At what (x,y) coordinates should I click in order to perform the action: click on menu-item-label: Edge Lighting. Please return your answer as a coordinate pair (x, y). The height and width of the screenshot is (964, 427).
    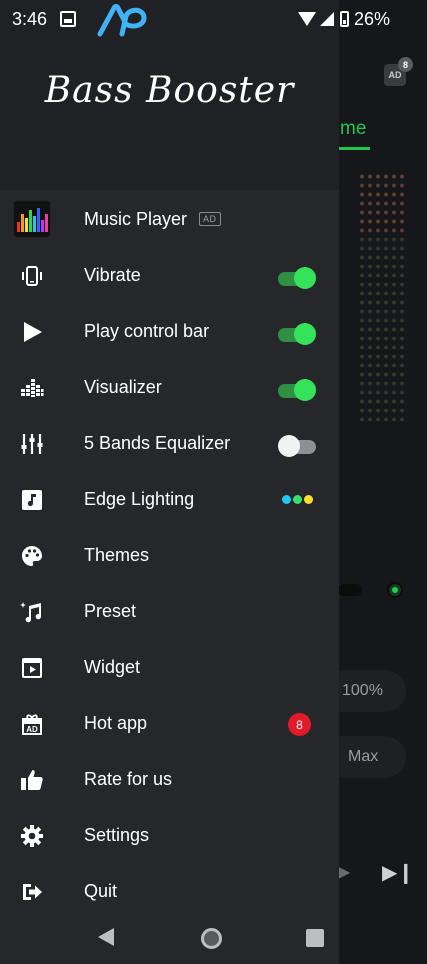
    Looking at the image, I should click on (139, 499).